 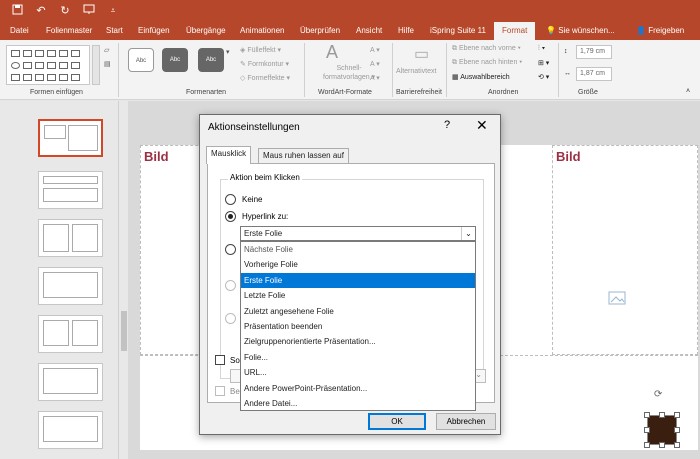 I want to click on radio-keine, so click(x=230, y=199).